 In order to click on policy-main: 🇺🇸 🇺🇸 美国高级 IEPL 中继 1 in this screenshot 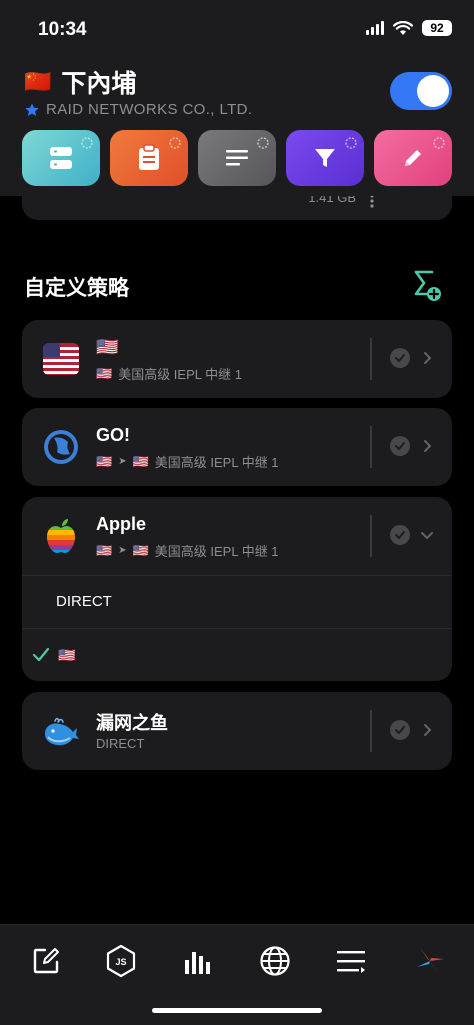, I will do `click(237, 359)`.